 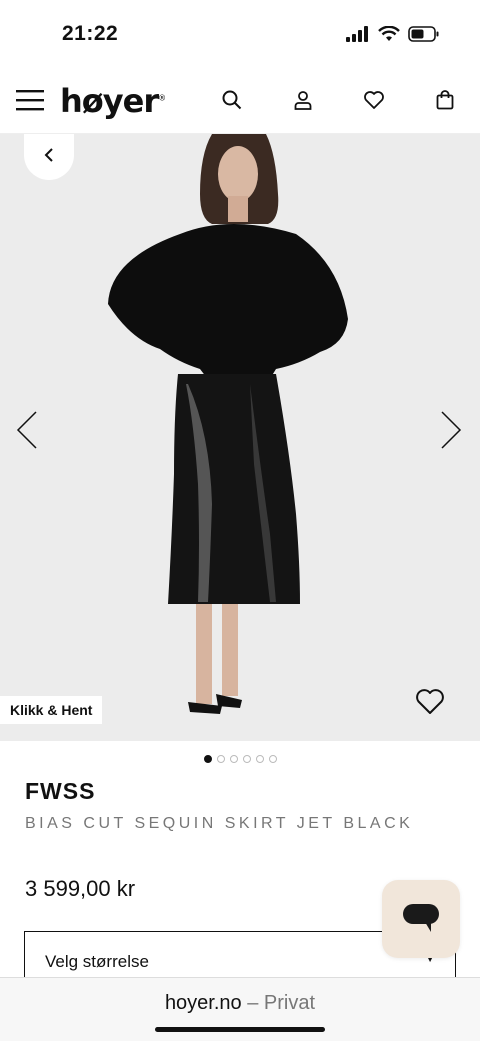 What do you see at coordinates (219, 823) in the screenshot?
I see `product-name: BIAS CUT SEQUIN SKIRT JET BLACK` at bounding box center [219, 823].